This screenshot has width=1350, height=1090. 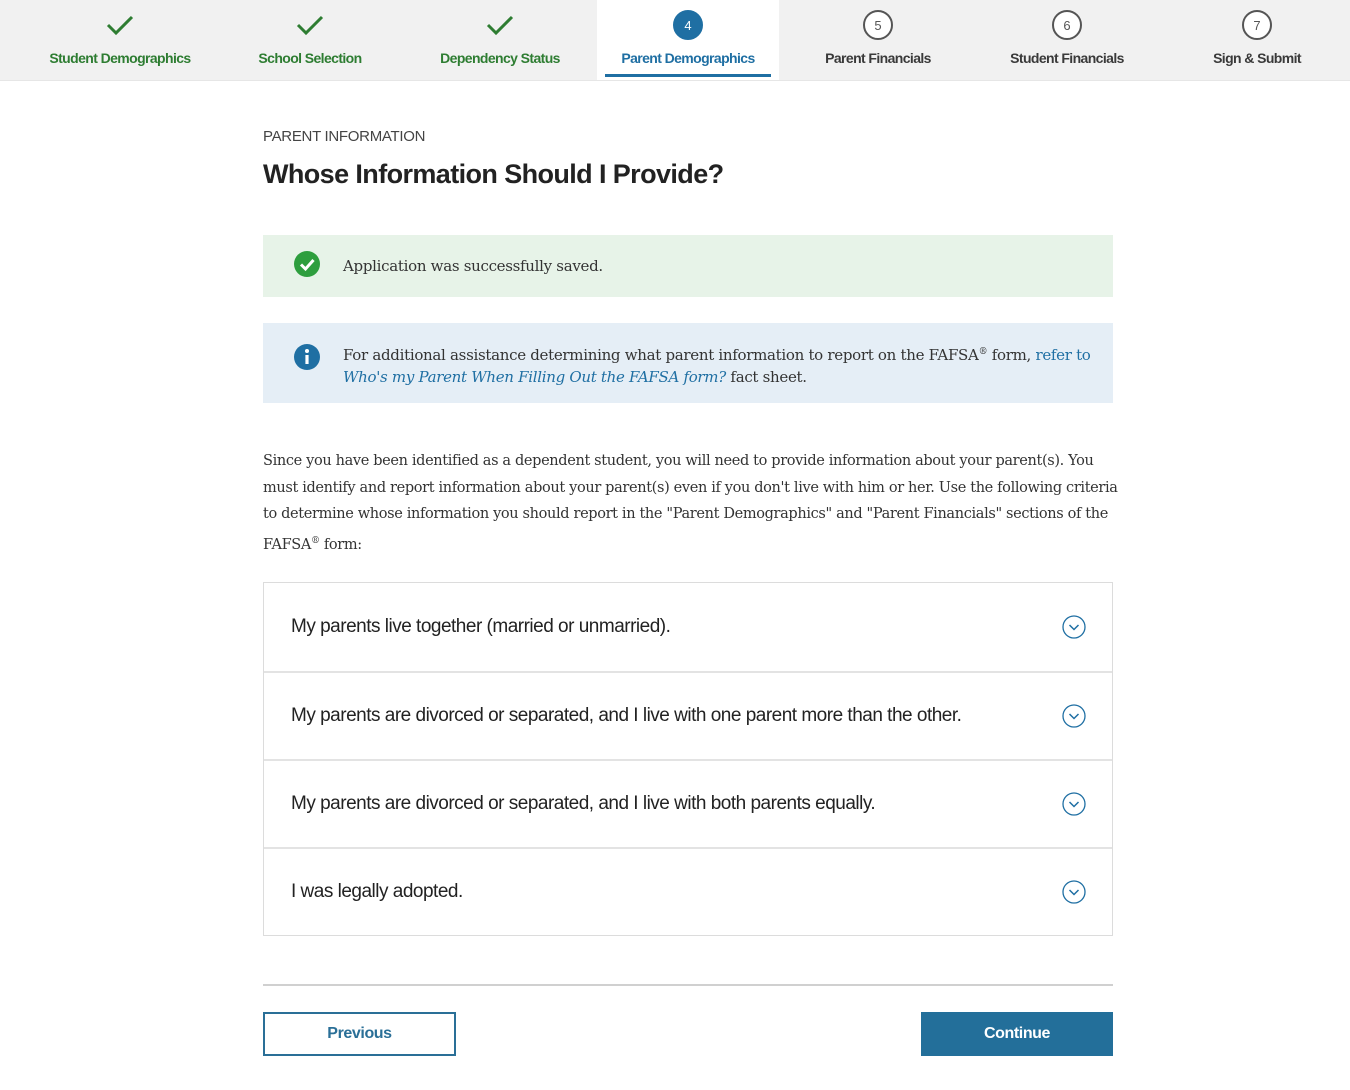 What do you see at coordinates (307, 359) in the screenshot?
I see `info-icon` at bounding box center [307, 359].